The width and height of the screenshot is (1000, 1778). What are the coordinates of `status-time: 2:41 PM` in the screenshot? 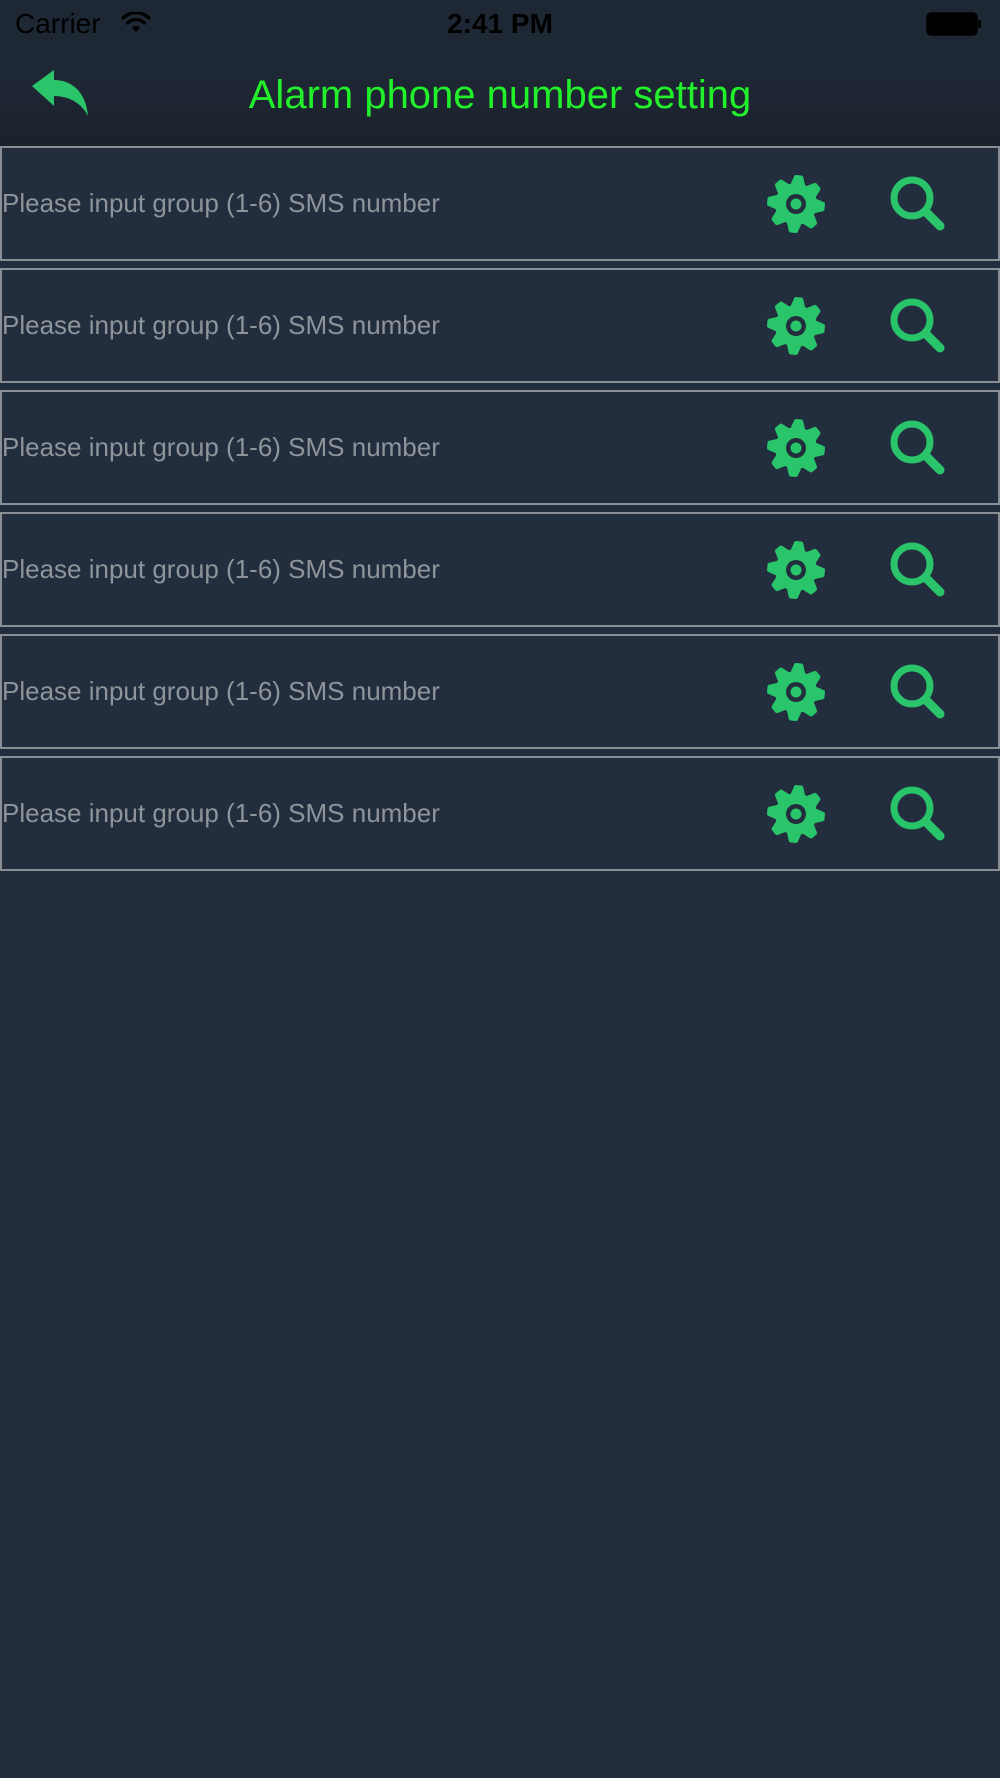 It's located at (500, 23).